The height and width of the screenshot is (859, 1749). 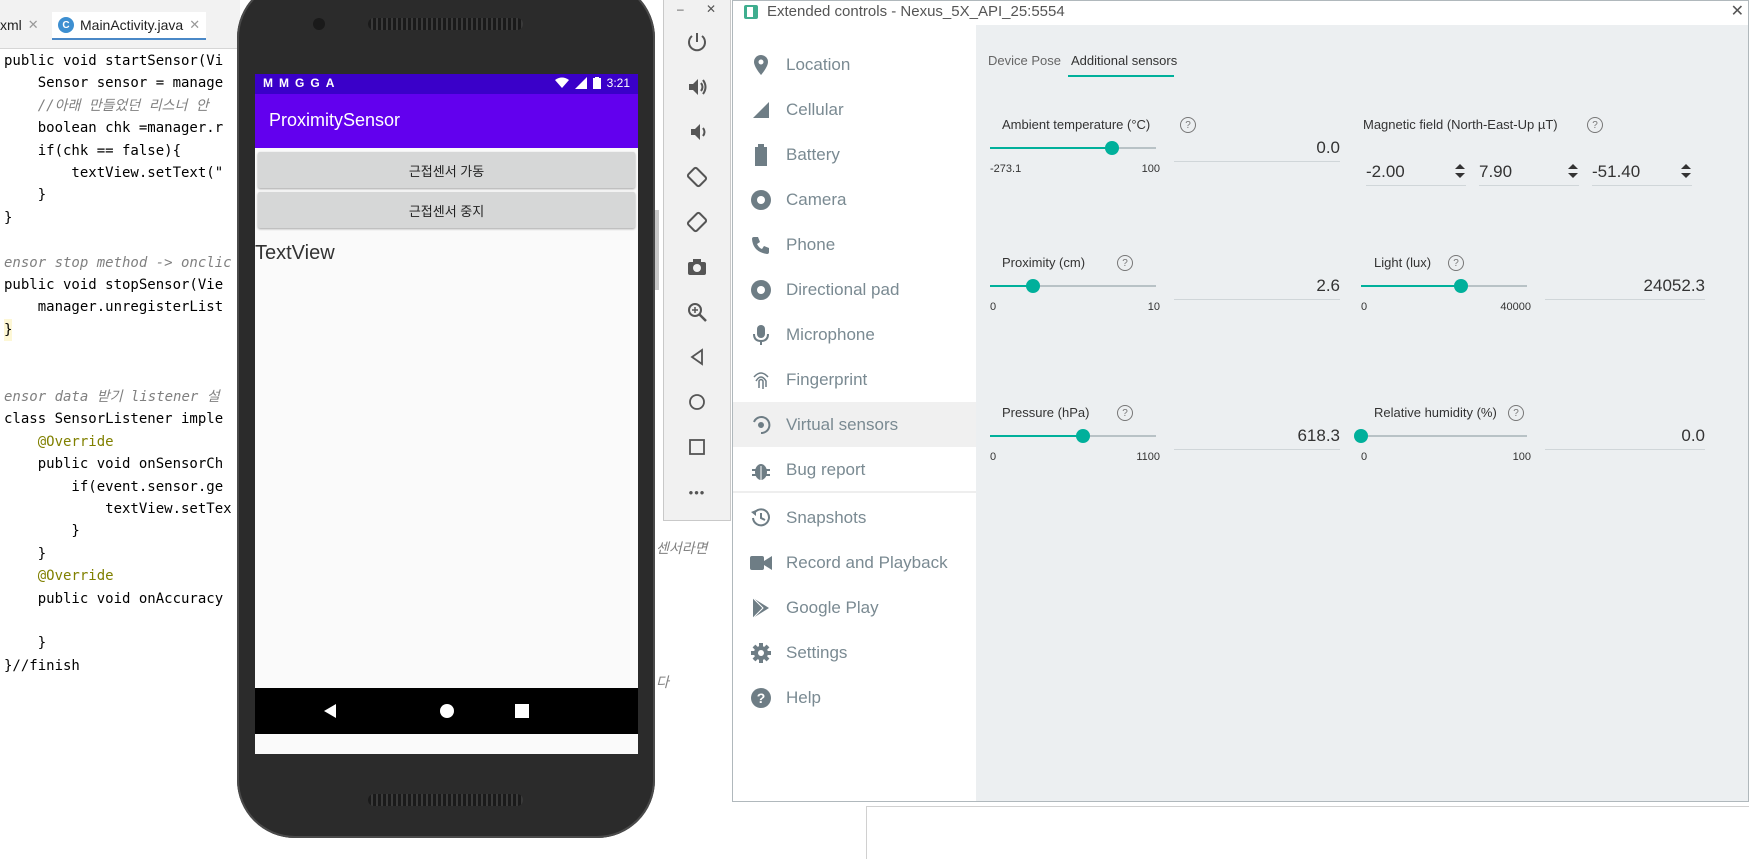 What do you see at coordinates (761, 518) in the screenshot?
I see `snapshots-icon` at bounding box center [761, 518].